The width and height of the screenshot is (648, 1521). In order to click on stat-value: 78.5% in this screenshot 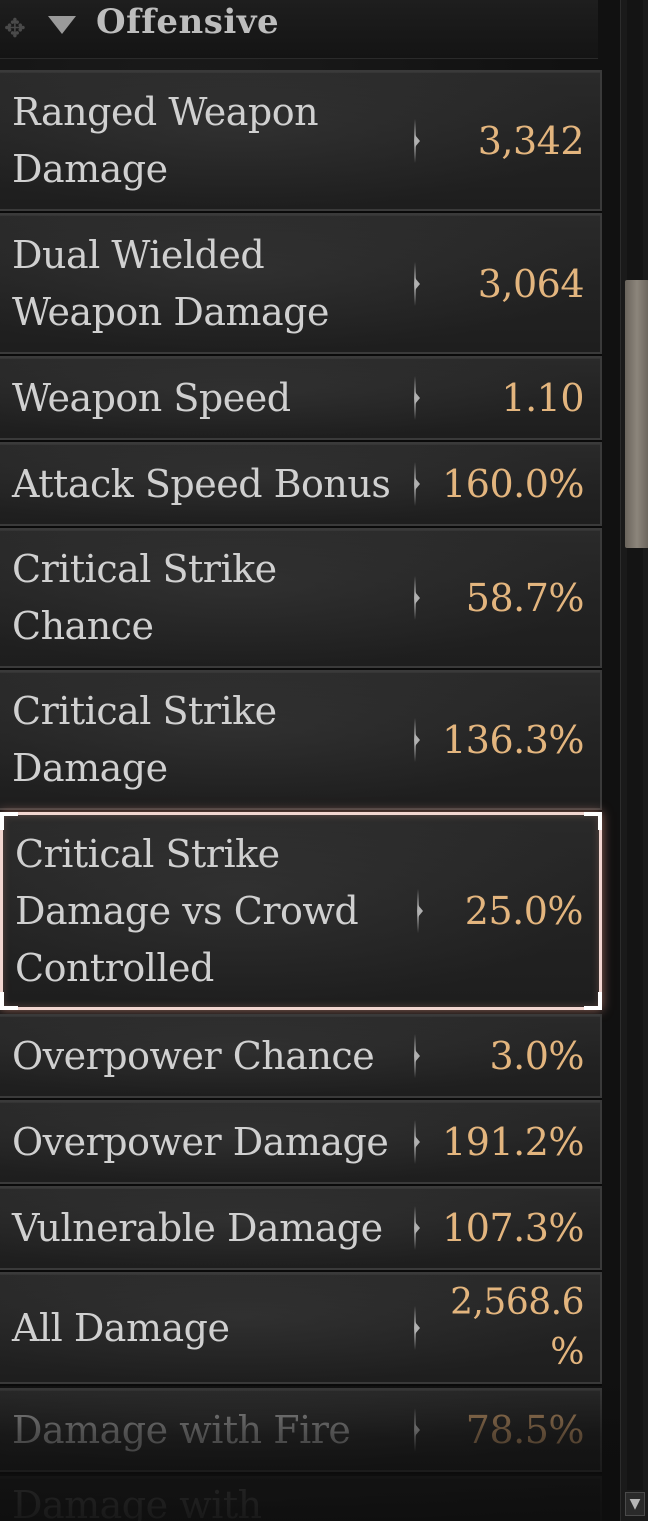, I will do `click(525, 1430)`.